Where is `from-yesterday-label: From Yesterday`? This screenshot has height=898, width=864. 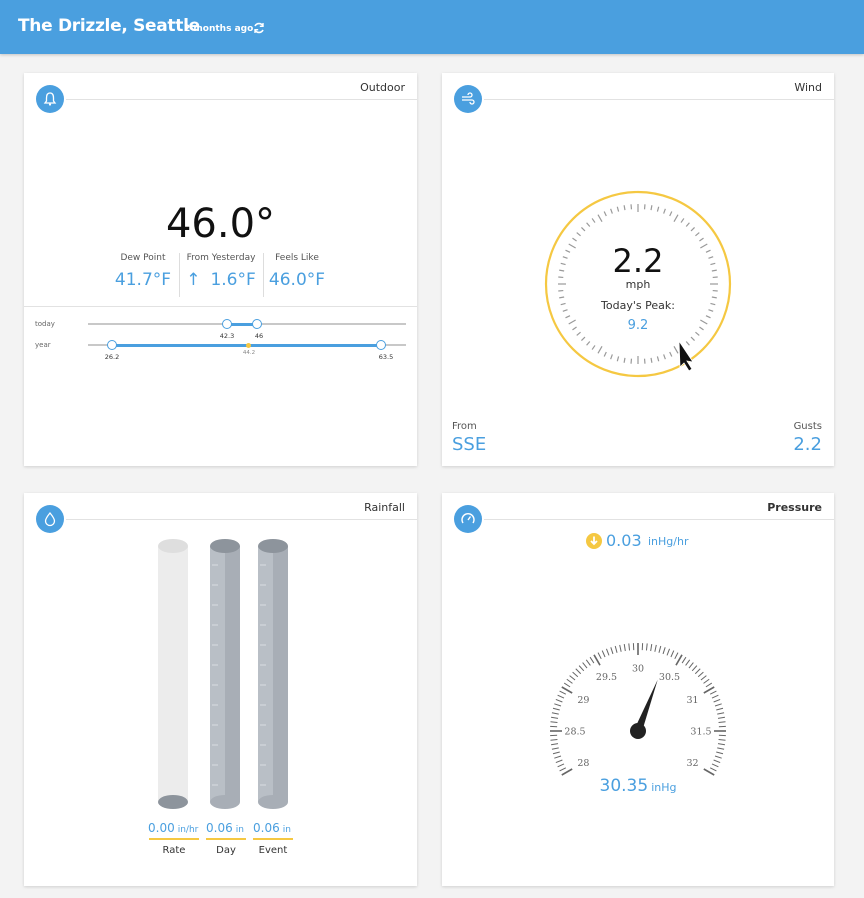
from-yesterday-label: From Yesterday is located at coordinates (221, 258).